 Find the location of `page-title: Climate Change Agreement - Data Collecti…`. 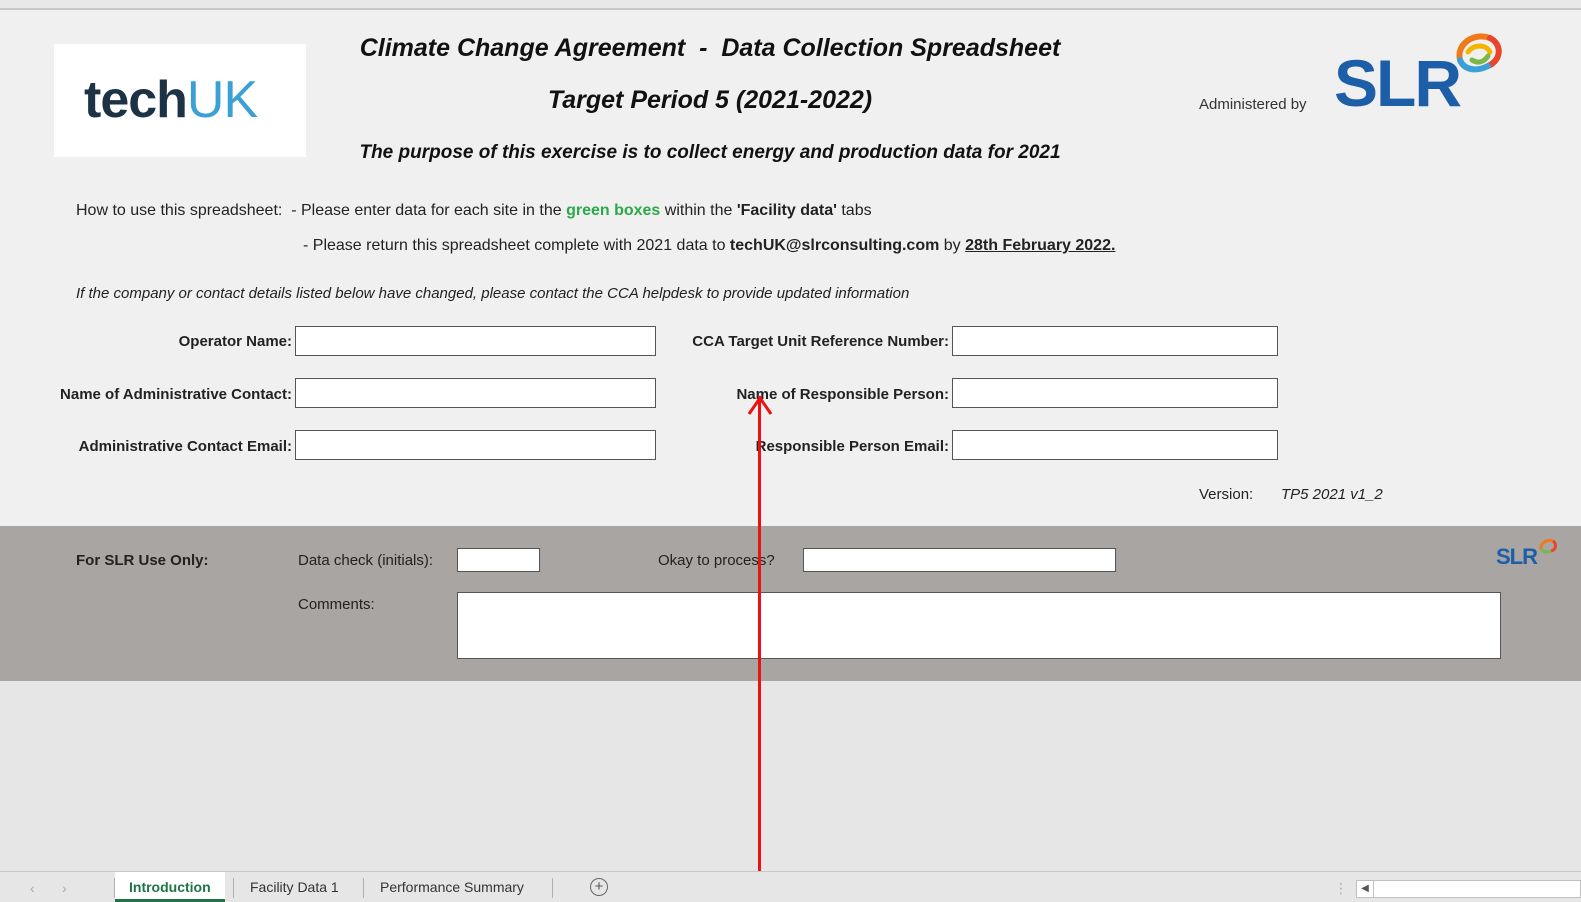

page-title: Climate Change Agreement - Data Collecti… is located at coordinates (710, 48).